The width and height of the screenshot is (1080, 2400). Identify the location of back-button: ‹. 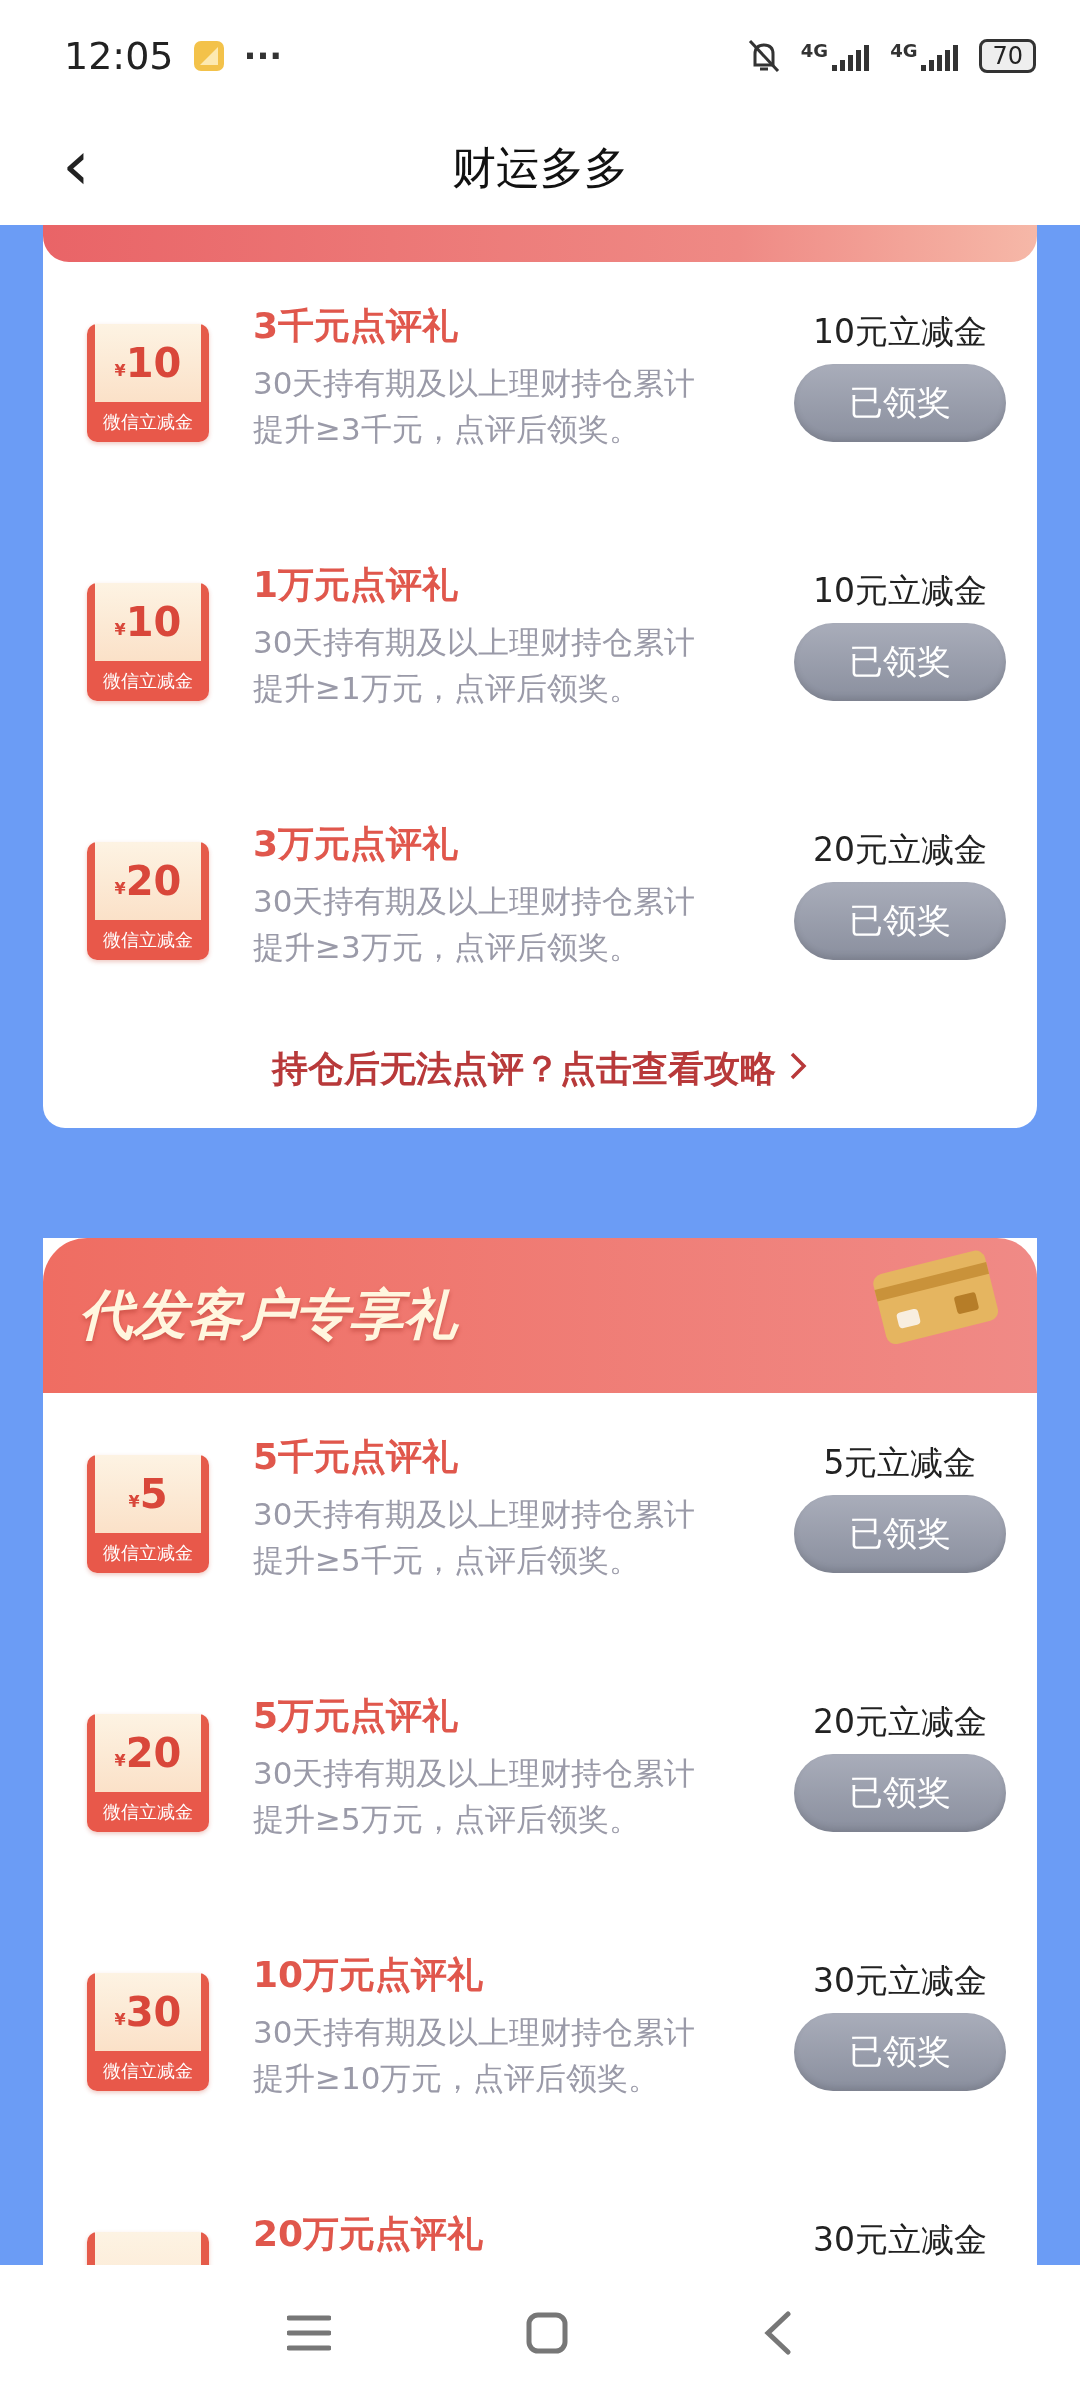
(76, 165).